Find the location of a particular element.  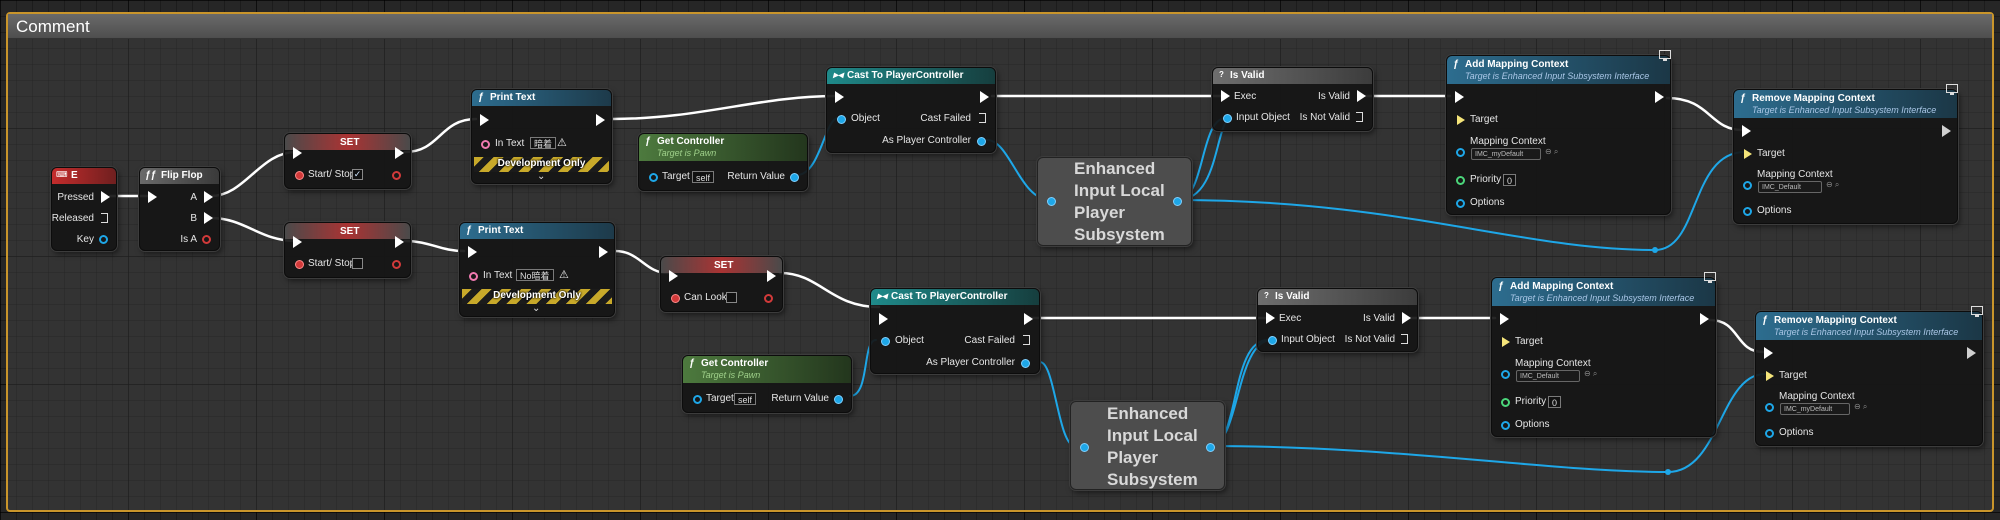

enhanced-input-subsystem-node-bottom: Enhanced Input Local Player Subsystem is located at coordinates (1147, 445).